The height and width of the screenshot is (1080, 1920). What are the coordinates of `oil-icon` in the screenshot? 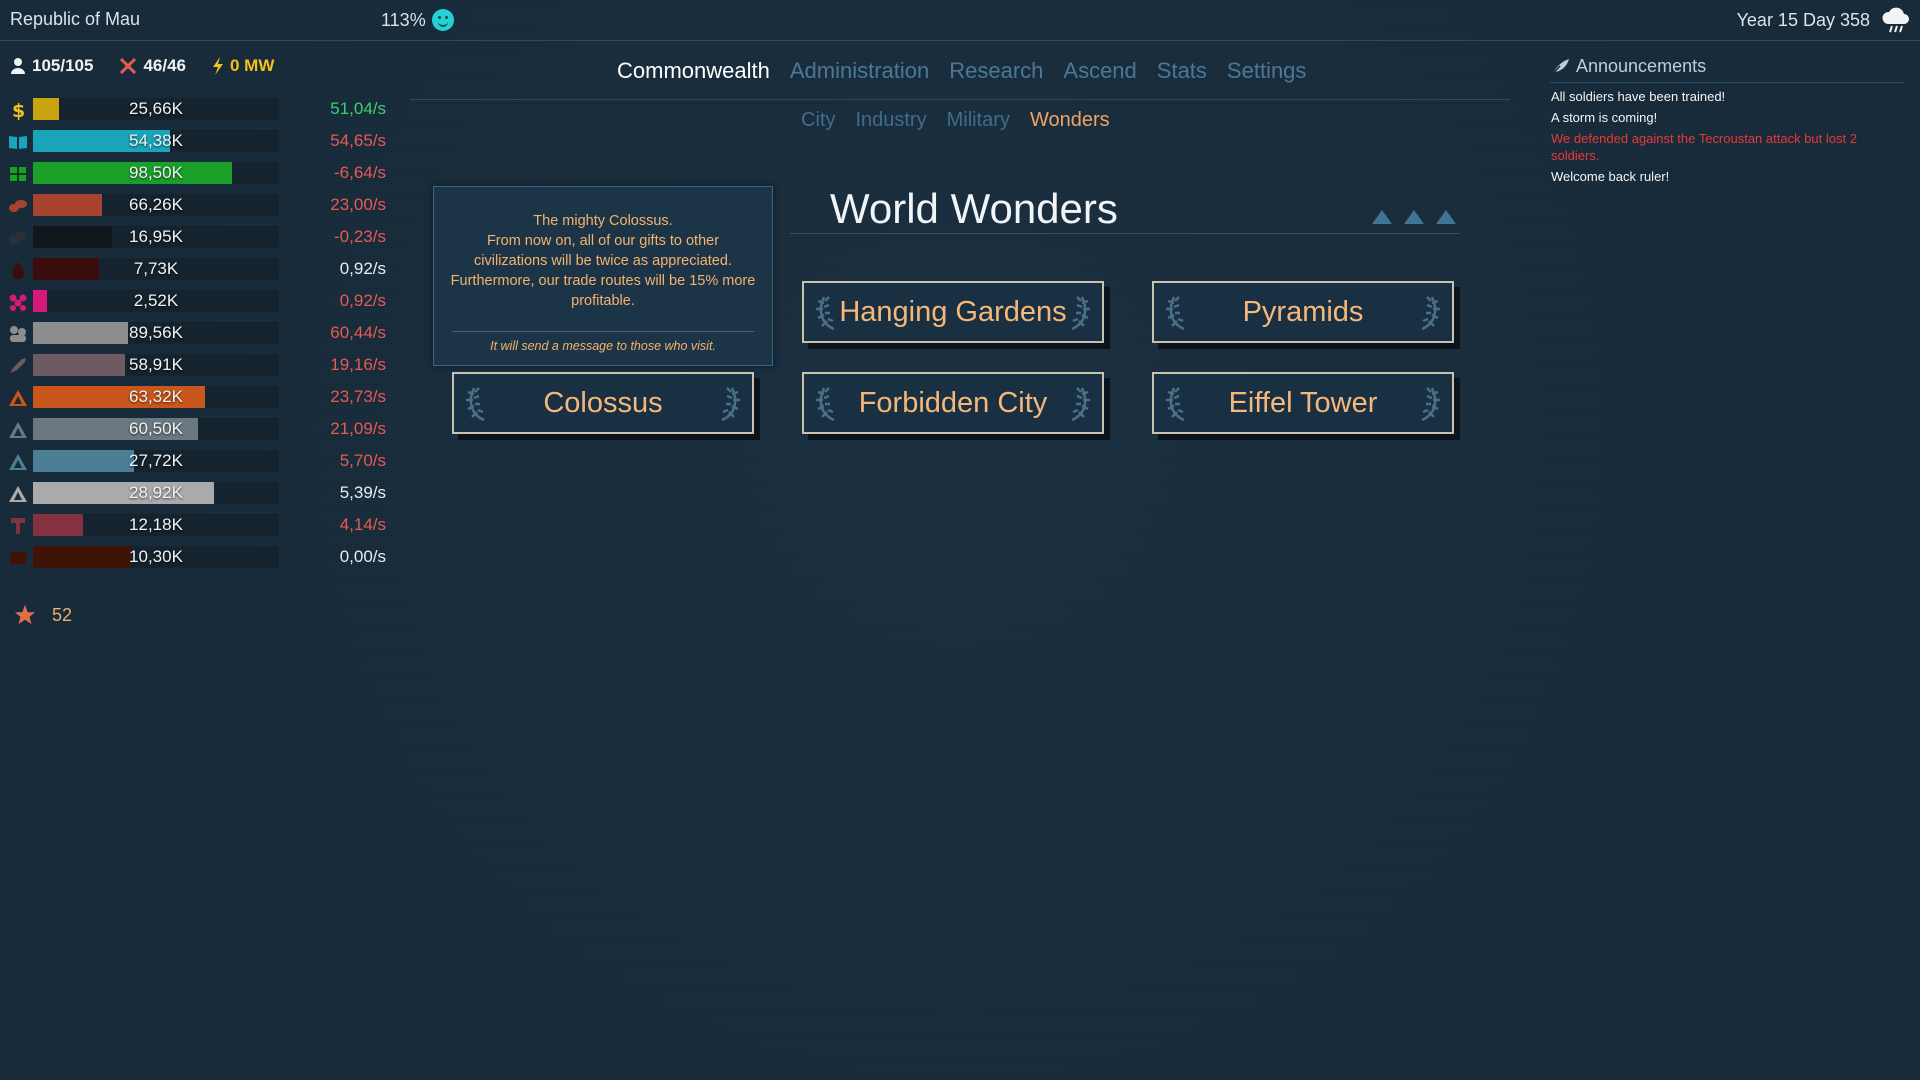 It's located at (18, 270).